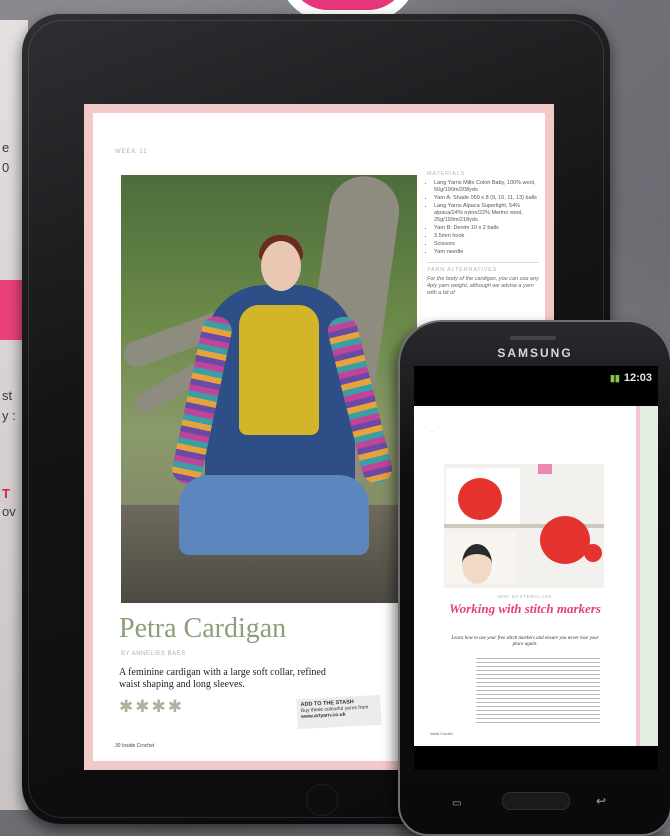  Describe the element at coordinates (483, 262) in the screenshot. I see `divider` at that location.